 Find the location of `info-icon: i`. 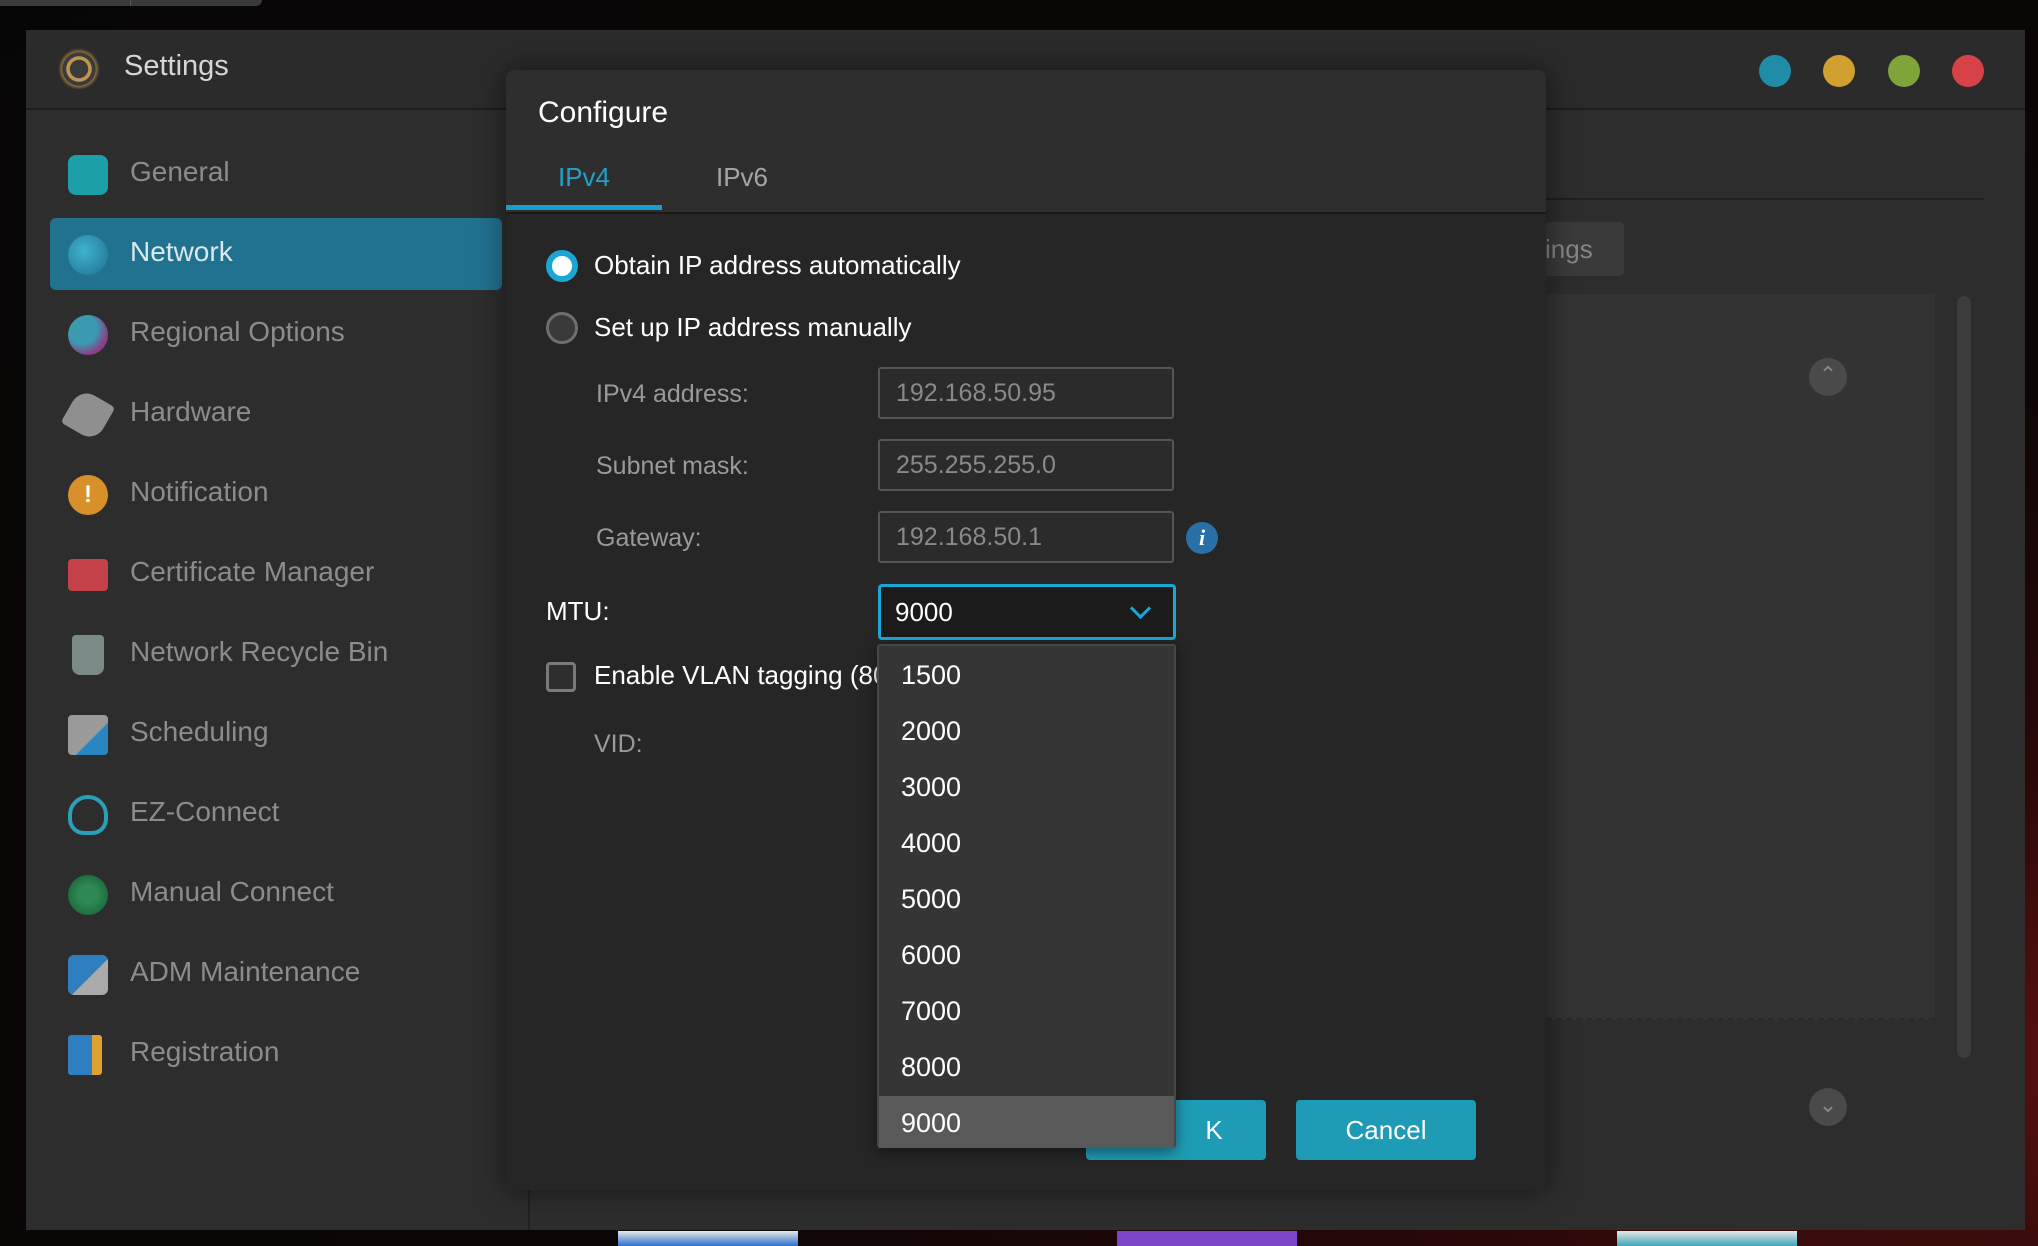

info-icon: i is located at coordinates (1202, 538).